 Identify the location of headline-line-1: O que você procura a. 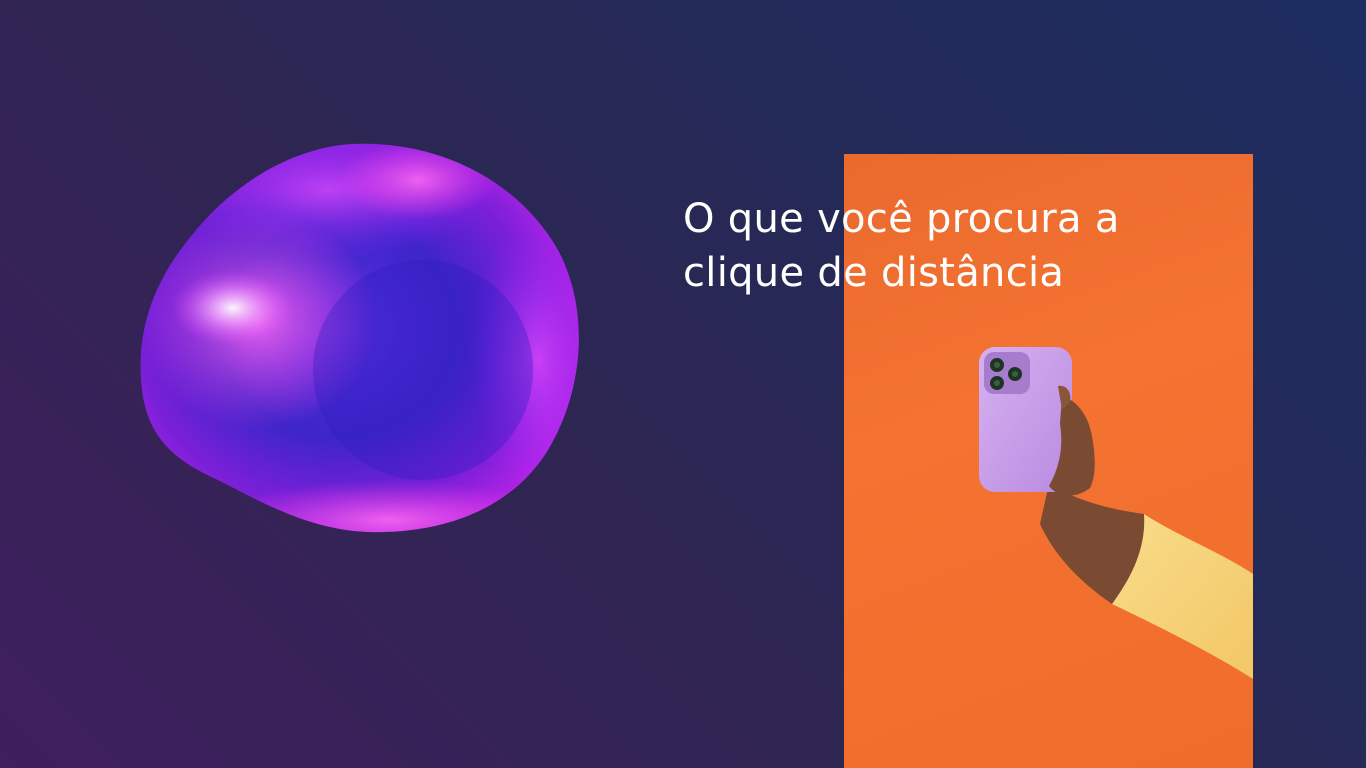
(901, 219).